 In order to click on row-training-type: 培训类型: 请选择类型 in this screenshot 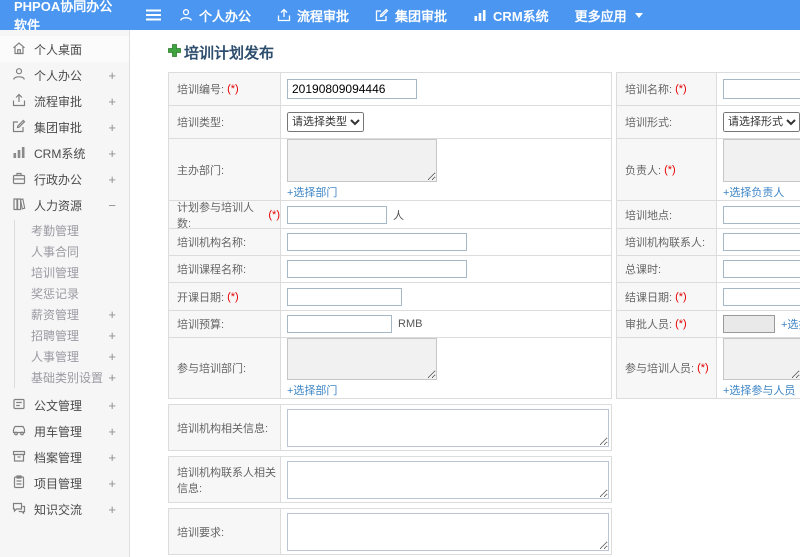, I will do `click(390, 122)`.